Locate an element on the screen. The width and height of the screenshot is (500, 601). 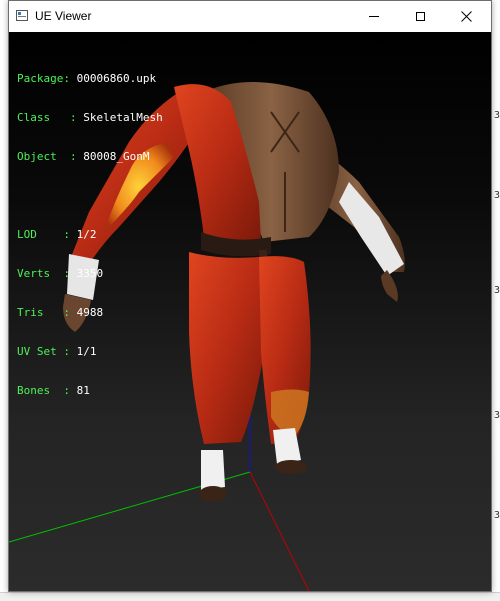
class-value: SkeletalMesh is located at coordinates (123, 117).